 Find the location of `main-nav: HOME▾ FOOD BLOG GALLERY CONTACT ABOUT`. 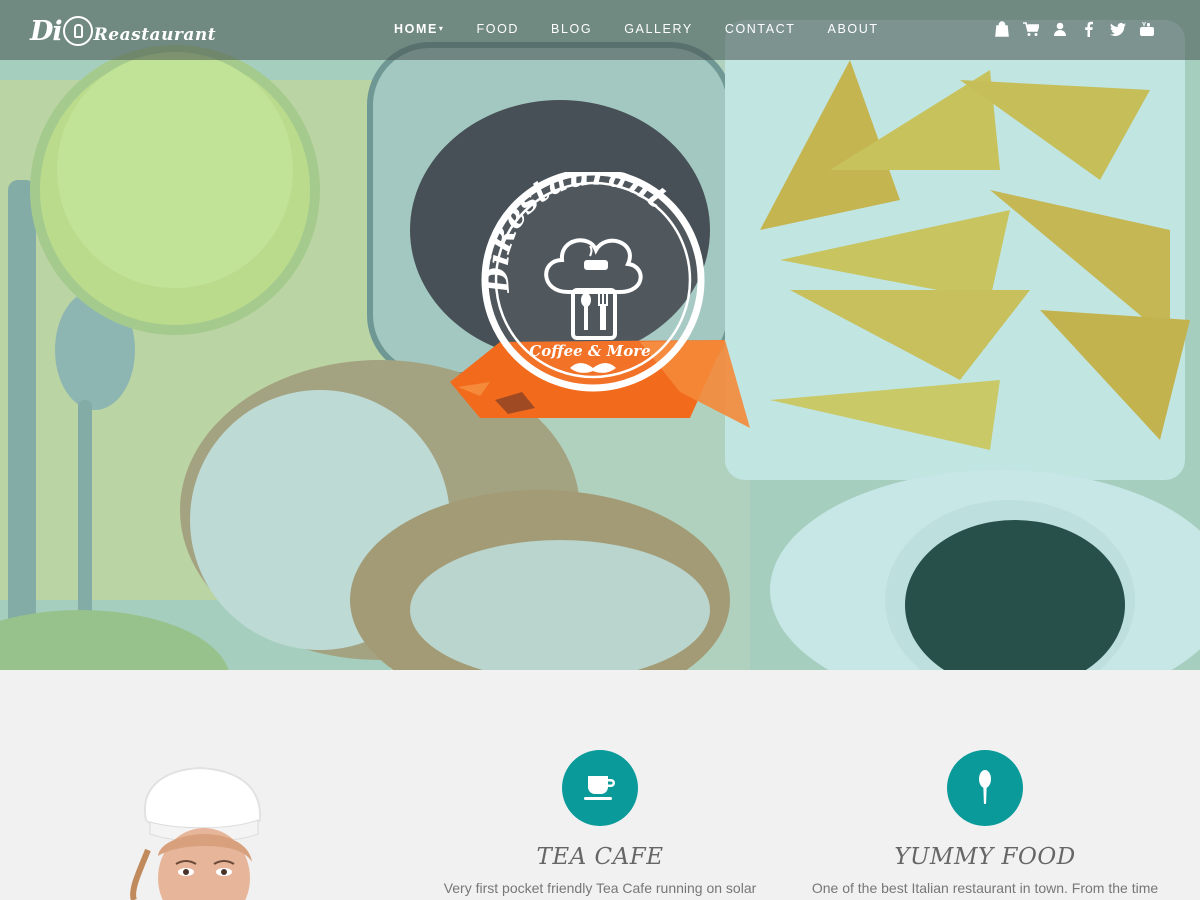

main-nav: HOME▾ FOOD BLOG GALLERY CONTACT ABOUT is located at coordinates (652, 29).